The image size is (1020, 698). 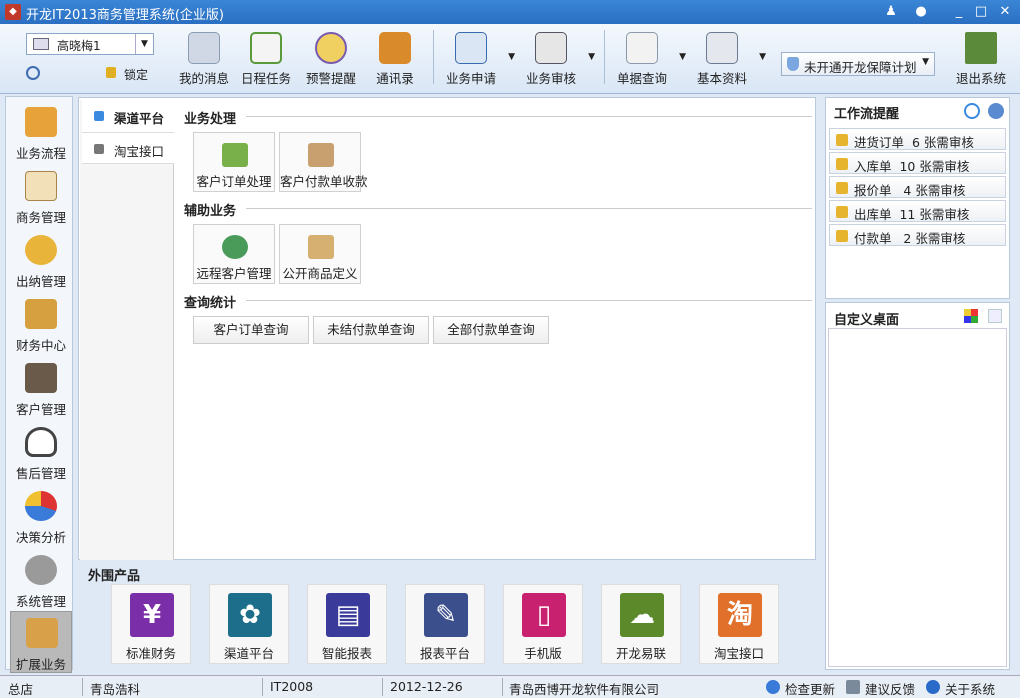 What do you see at coordinates (641, 624) in the screenshot?
I see `ext-kailong-connect: ☁ 开龙易联` at bounding box center [641, 624].